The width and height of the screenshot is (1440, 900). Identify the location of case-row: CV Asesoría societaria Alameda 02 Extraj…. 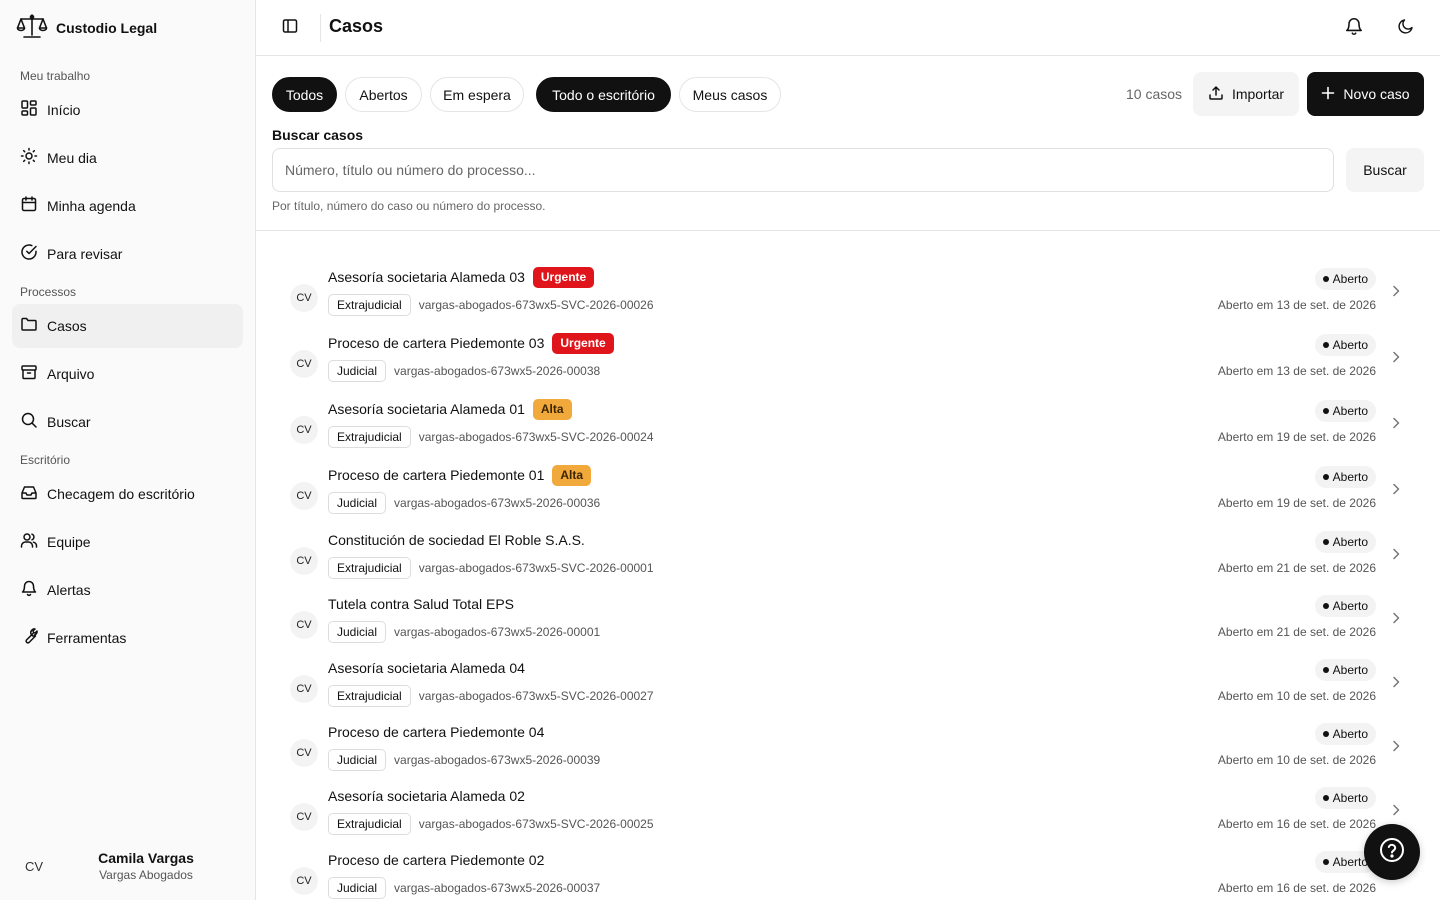
(848, 820).